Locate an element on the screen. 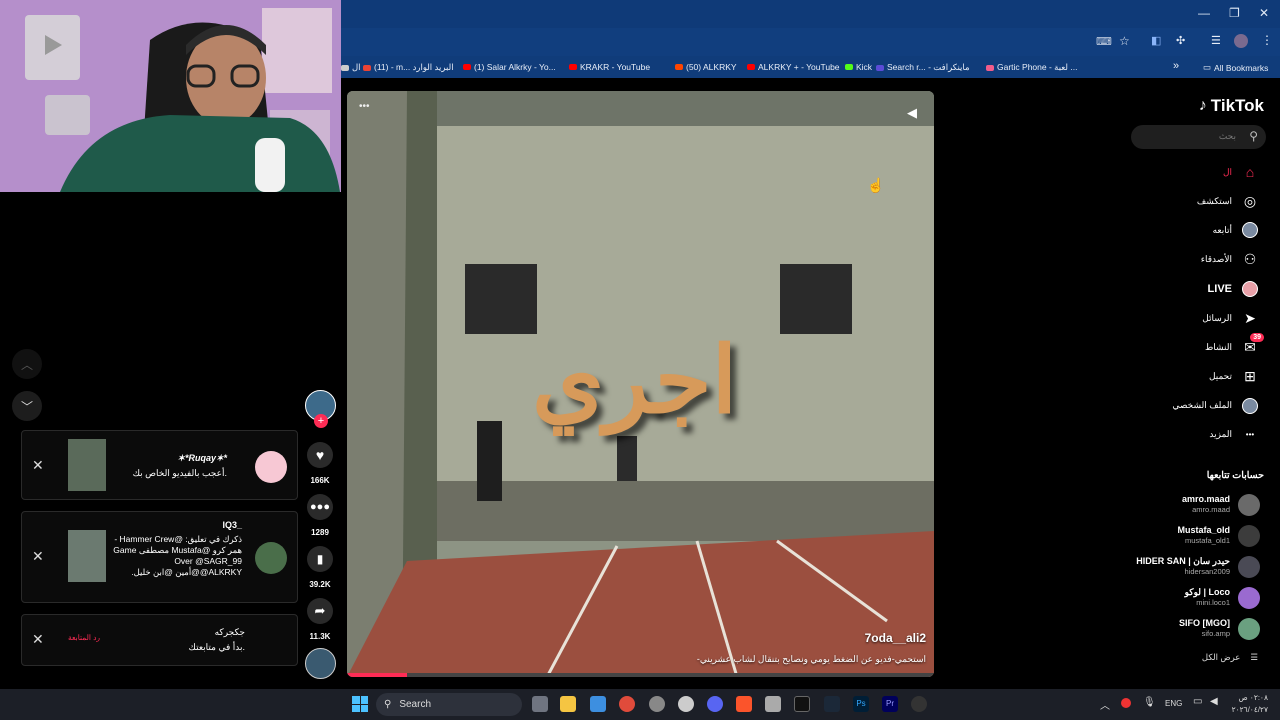 Image resolution: width=1280 pixels, height=720 pixels. minimize-icon: — is located at coordinates (1204, 13).